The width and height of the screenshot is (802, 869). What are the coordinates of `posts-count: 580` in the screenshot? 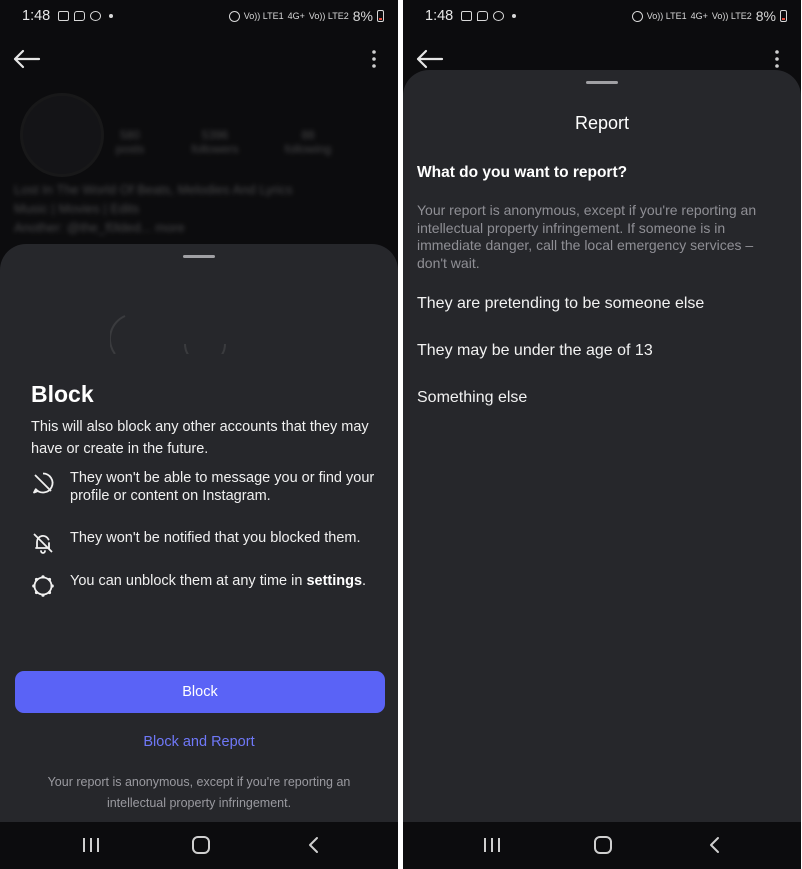 It's located at (130, 135).